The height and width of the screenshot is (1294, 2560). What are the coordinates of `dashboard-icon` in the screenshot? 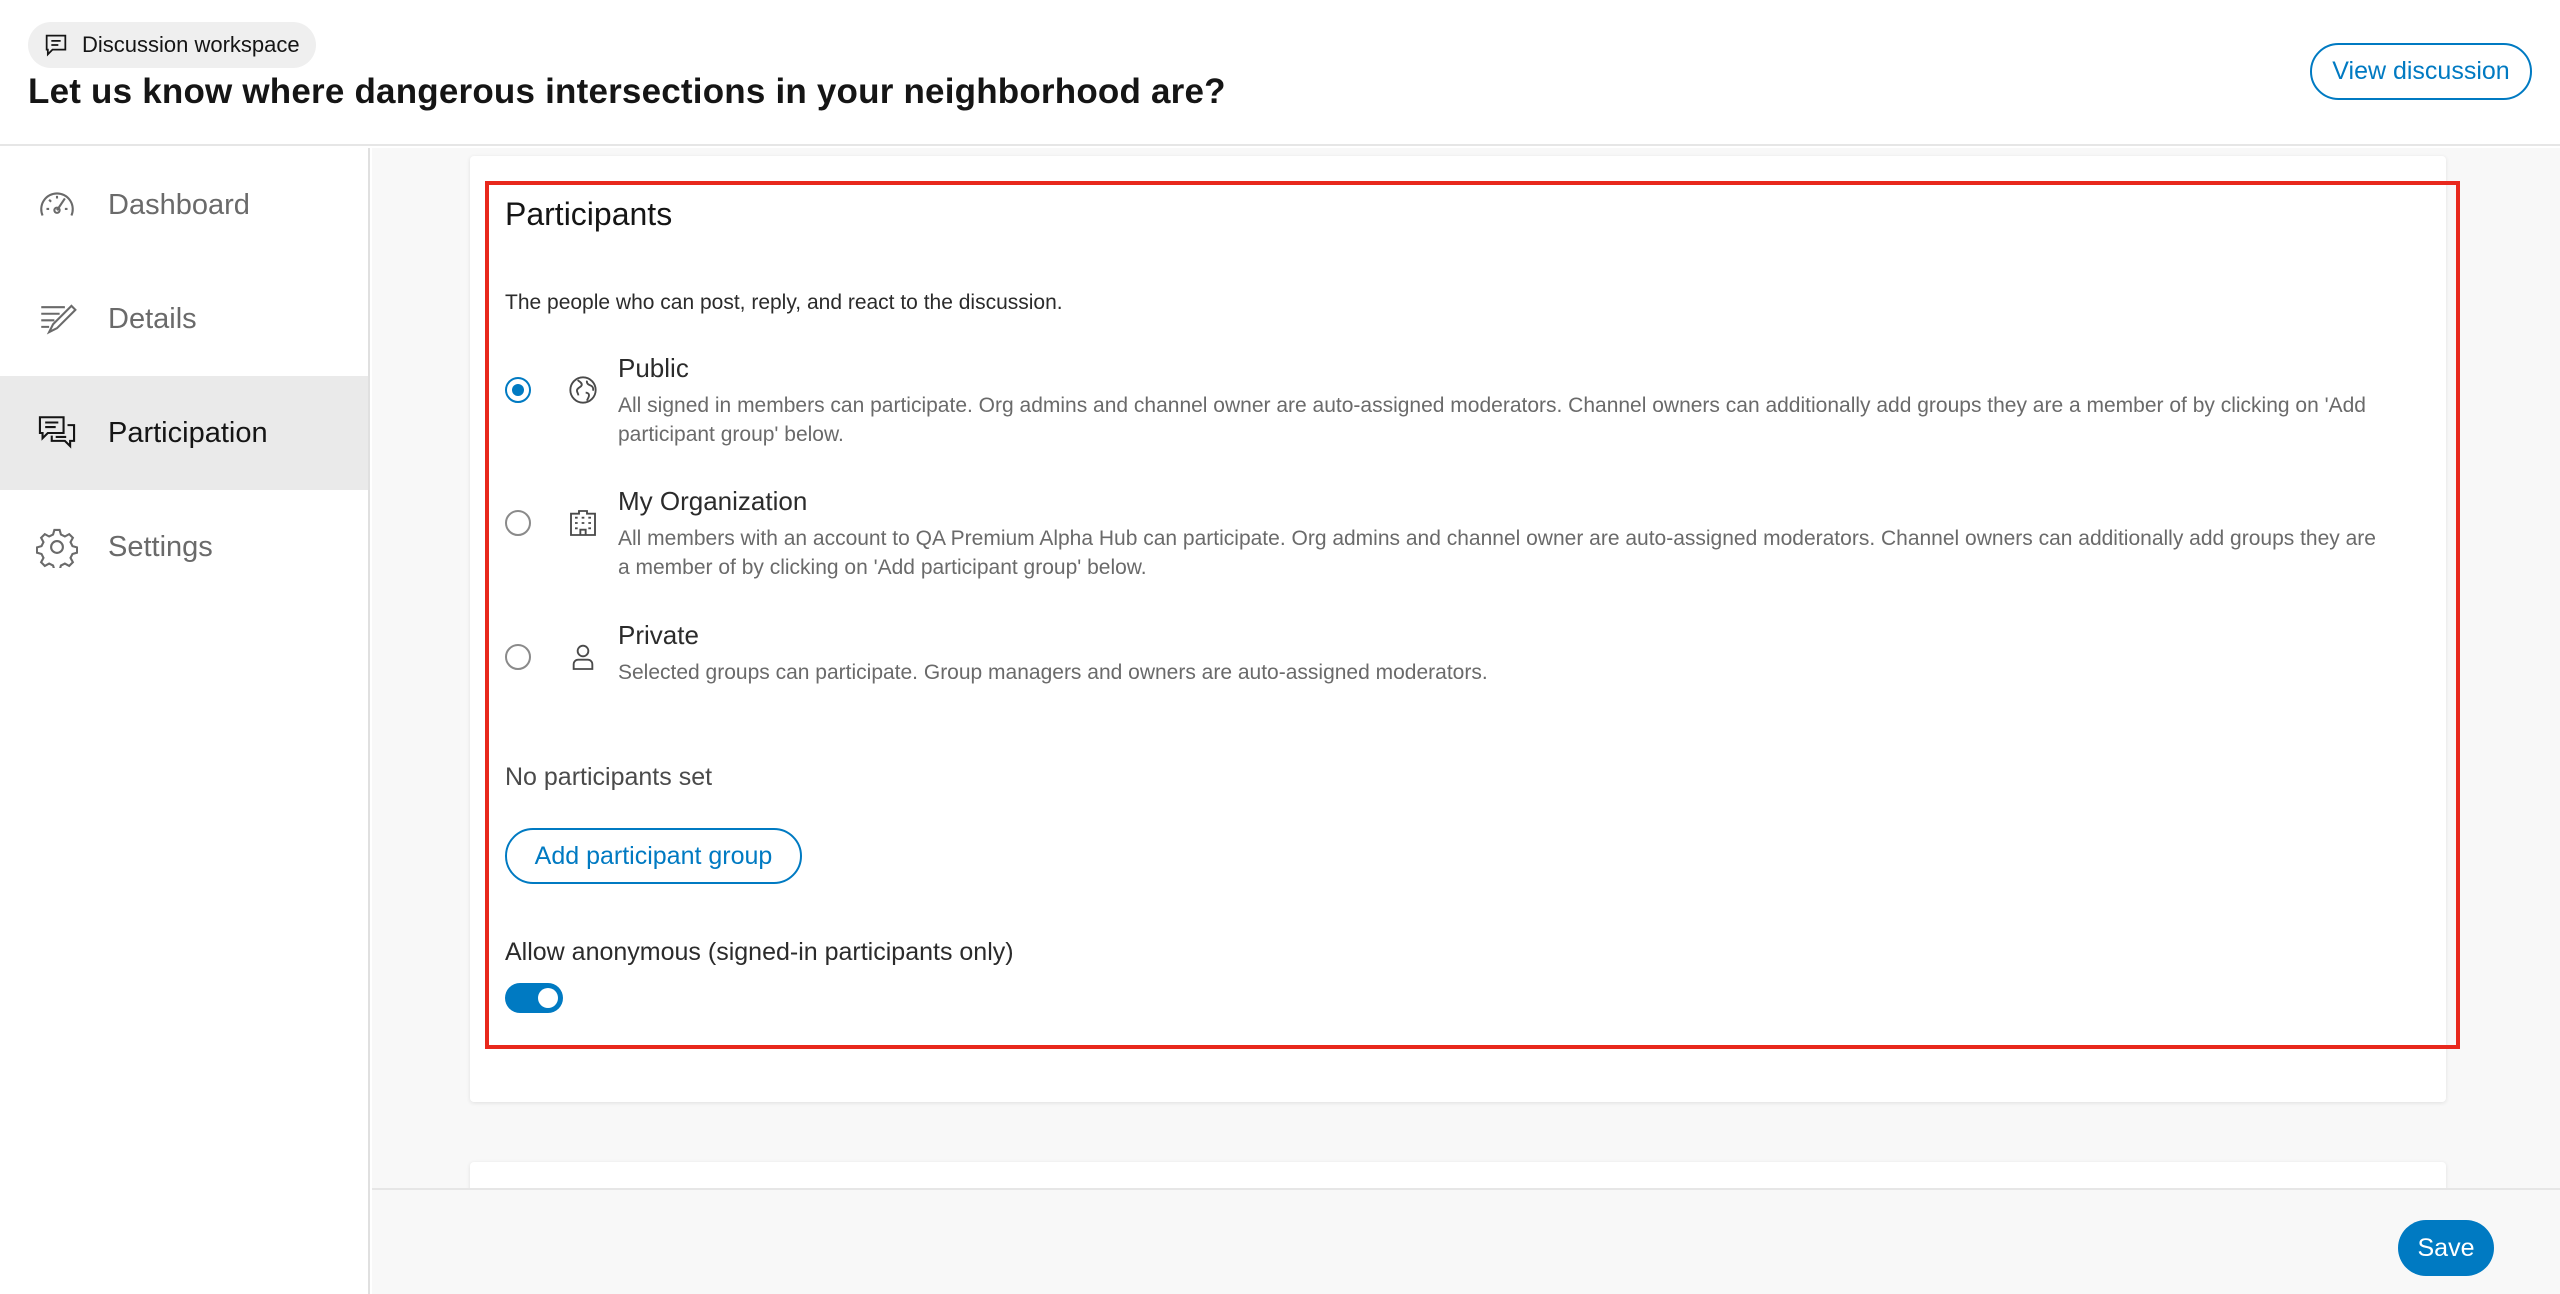 It's located at (57, 204).